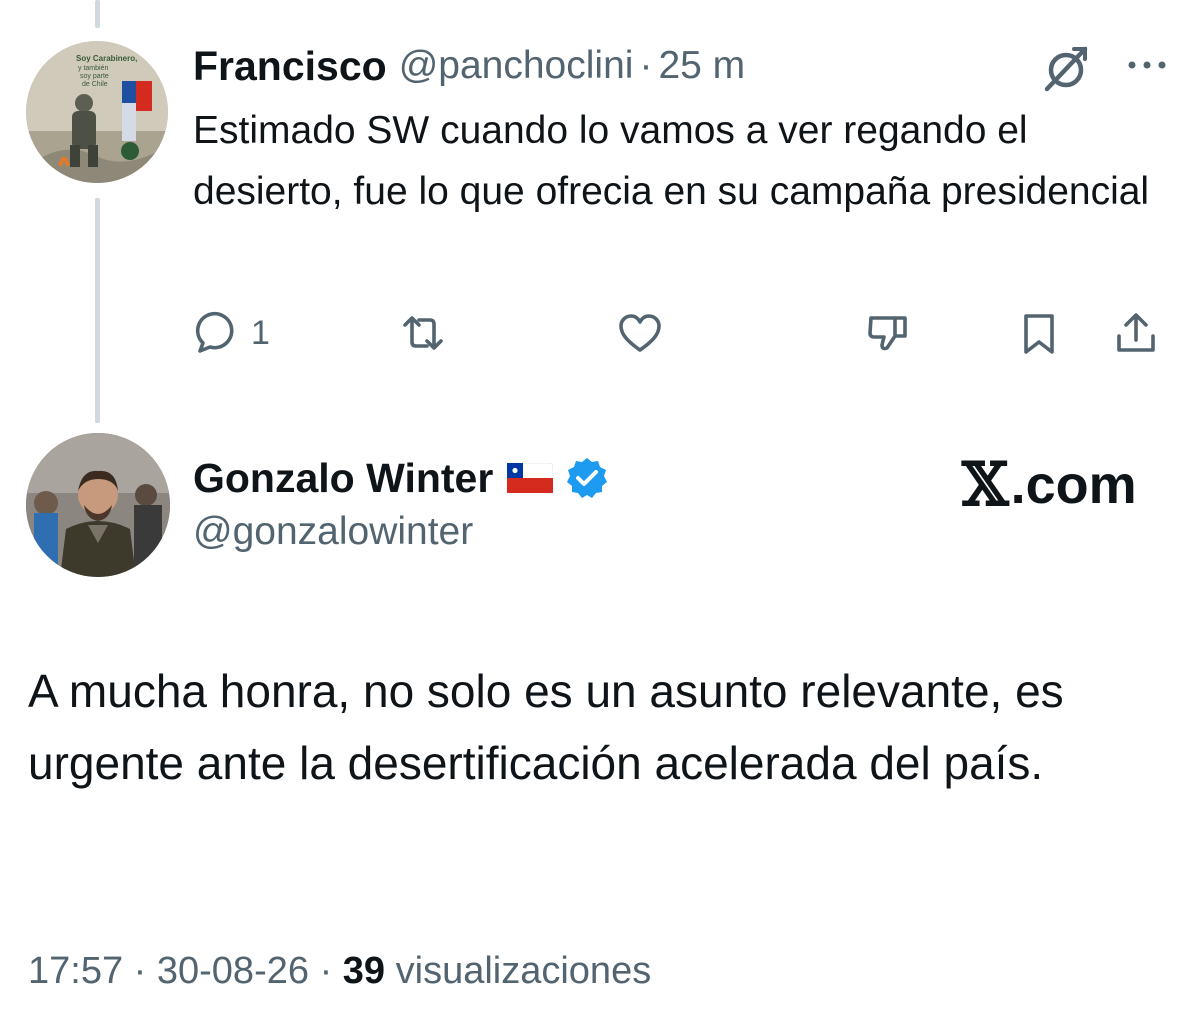 The image size is (1200, 1015). I want to click on avatar-text-1: Soy Carabinero,, so click(106, 58).